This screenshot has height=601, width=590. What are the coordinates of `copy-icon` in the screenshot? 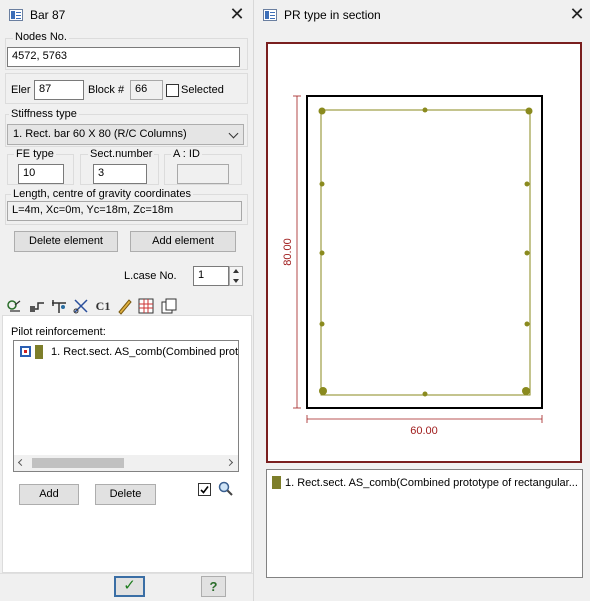 It's located at (169, 306).